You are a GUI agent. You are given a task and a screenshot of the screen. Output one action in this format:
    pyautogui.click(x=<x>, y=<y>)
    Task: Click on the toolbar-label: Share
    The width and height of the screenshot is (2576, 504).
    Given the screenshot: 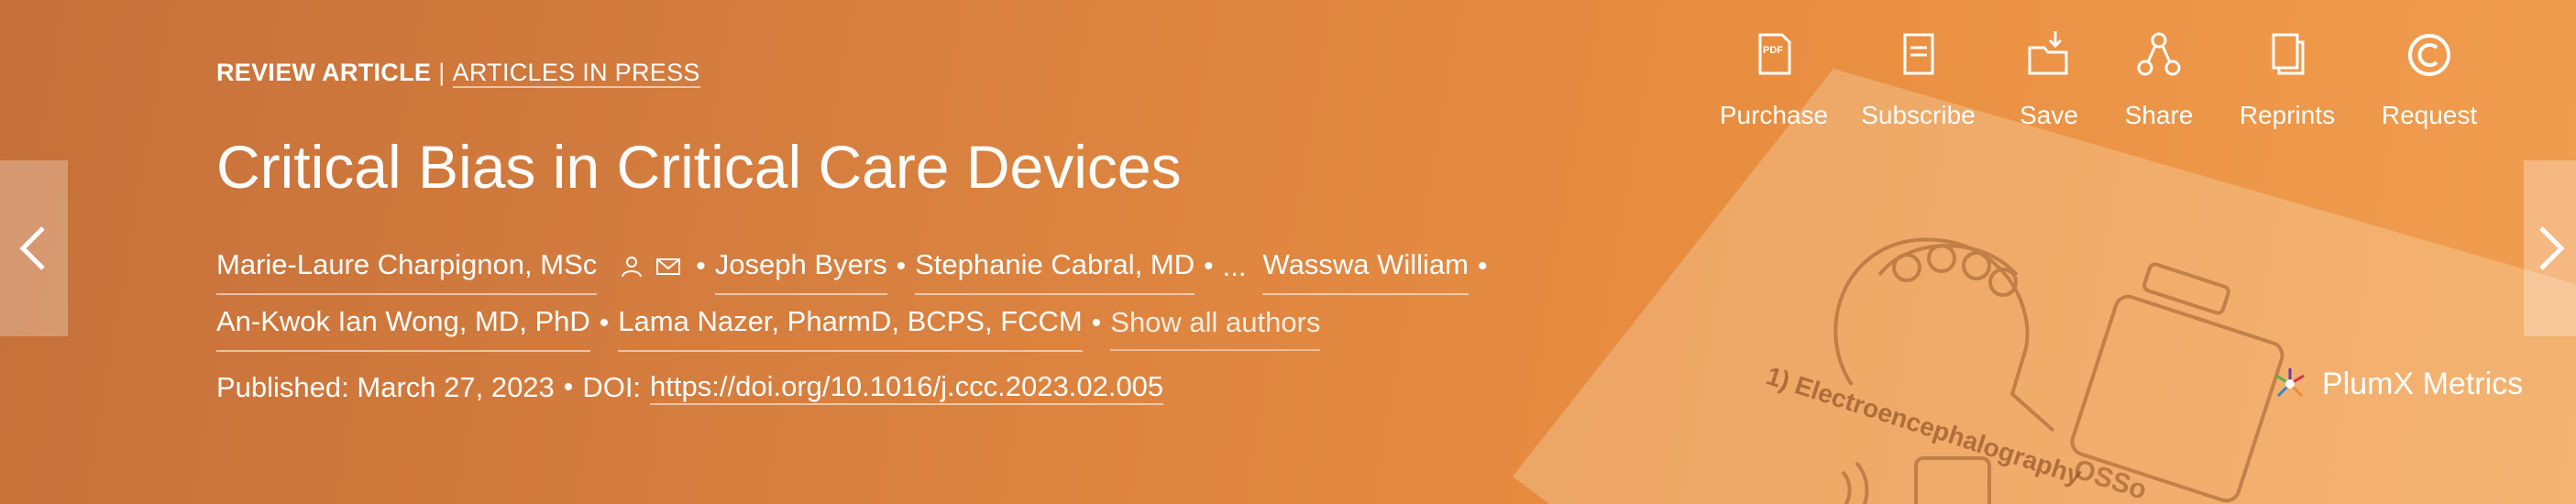 What is the action you would take?
    pyautogui.click(x=2159, y=115)
    